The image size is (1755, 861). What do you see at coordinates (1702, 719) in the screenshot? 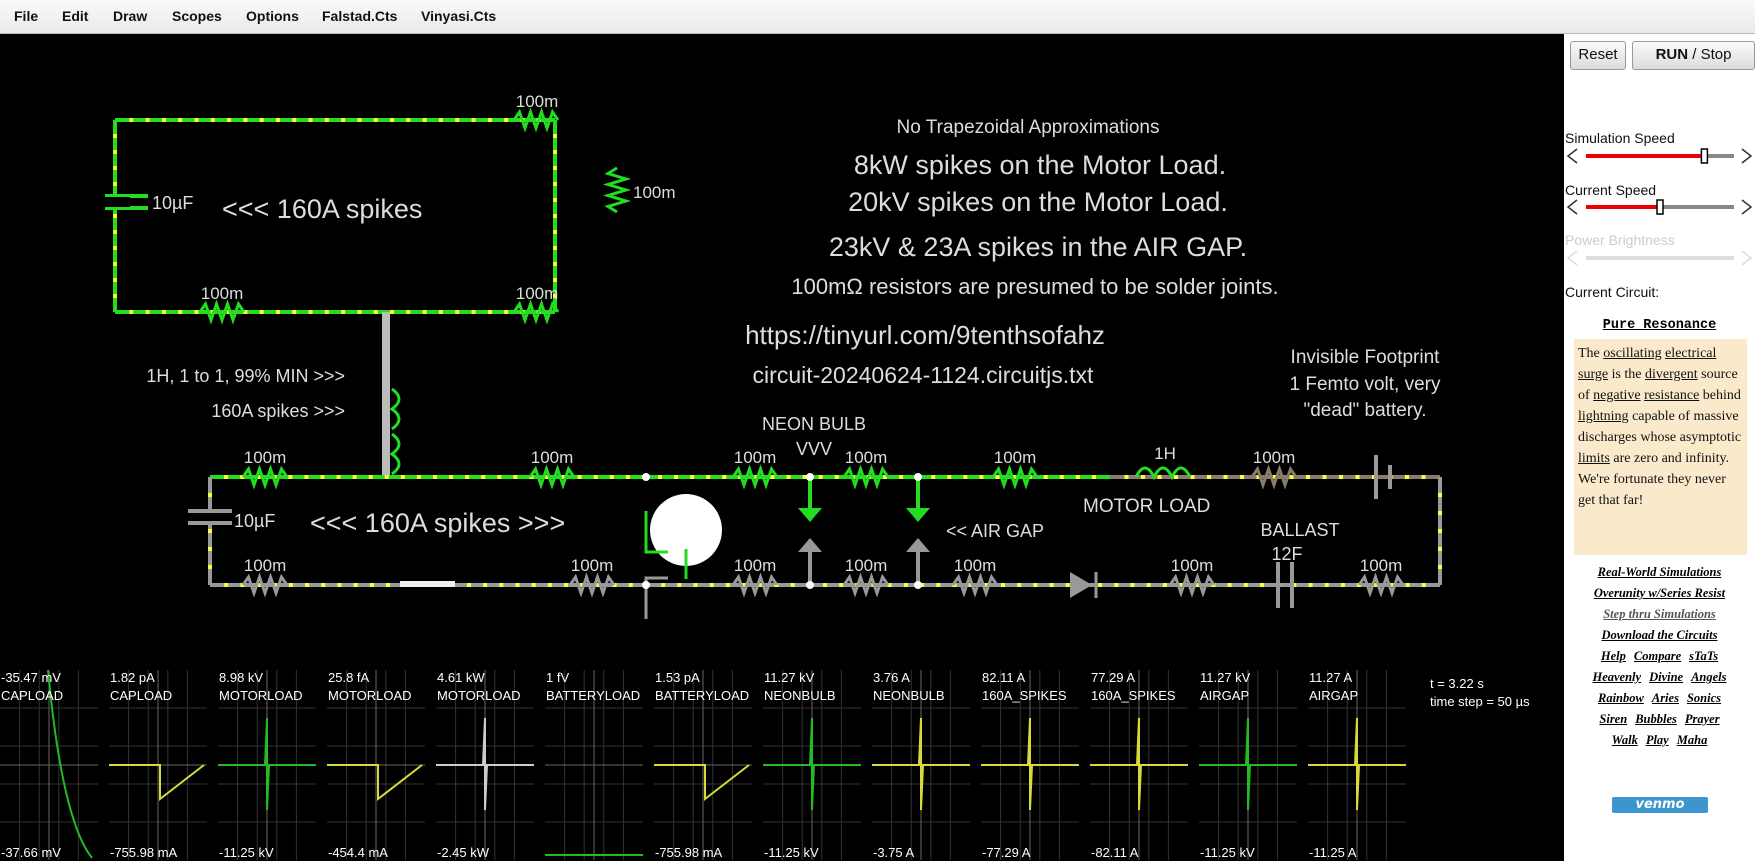
I see `nav-link: Prayer` at bounding box center [1702, 719].